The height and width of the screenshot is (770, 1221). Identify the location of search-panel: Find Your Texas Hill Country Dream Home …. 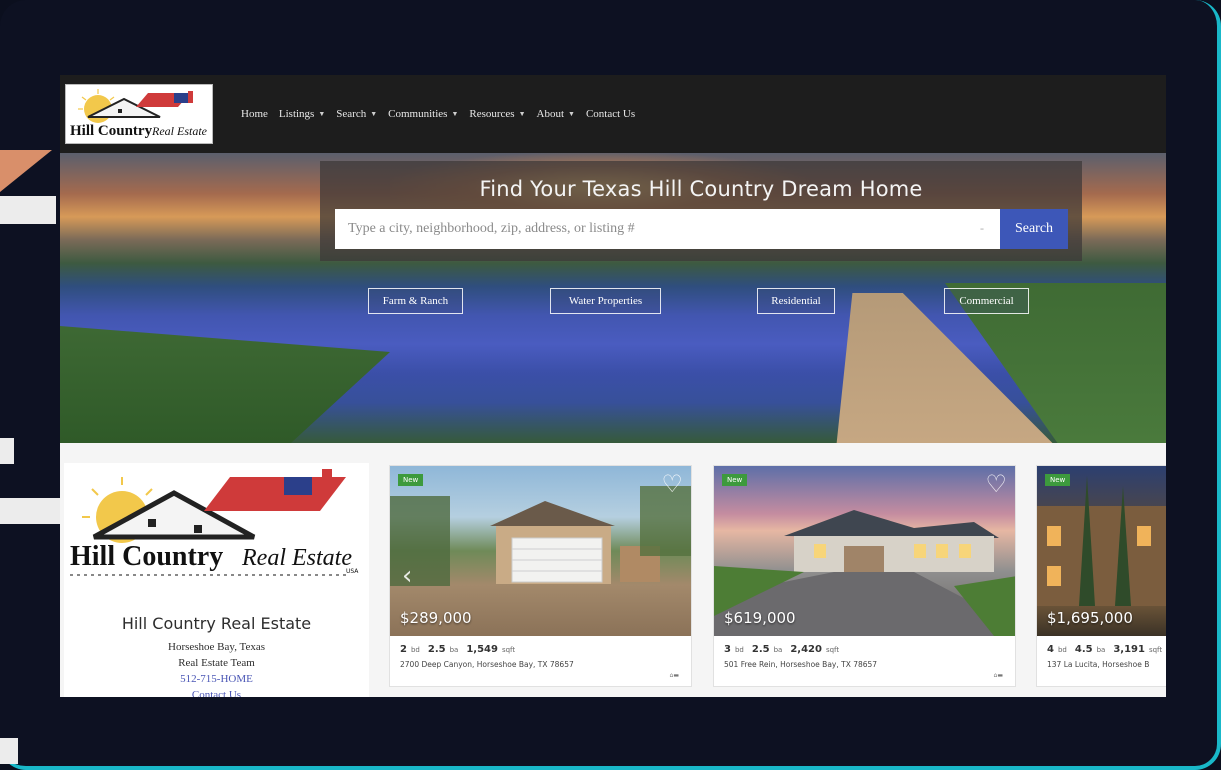
(701, 211).